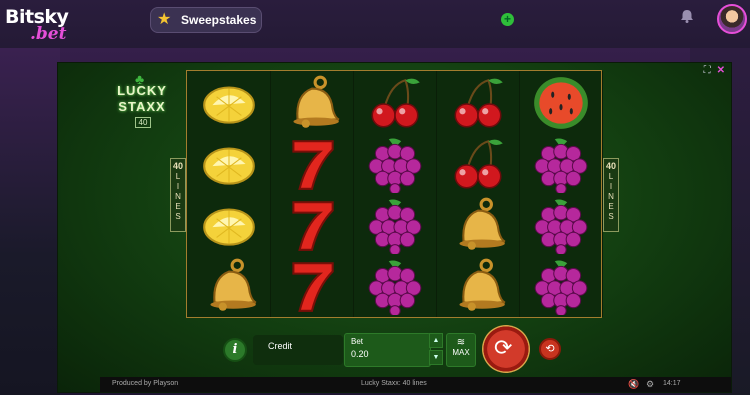 Image resolution: width=750 pixels, height=395 pixels. I want to click on credit-display: Credit, so click(298, 350).